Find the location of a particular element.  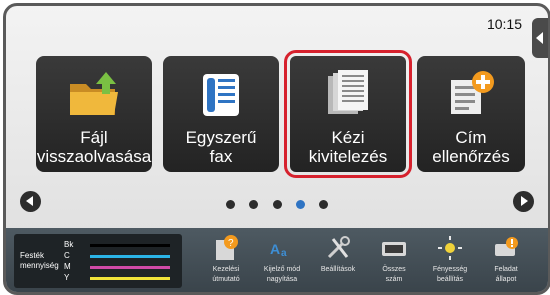

tile-manual-finish: Kézi kivitelezés is located at coordinates (348, 114).